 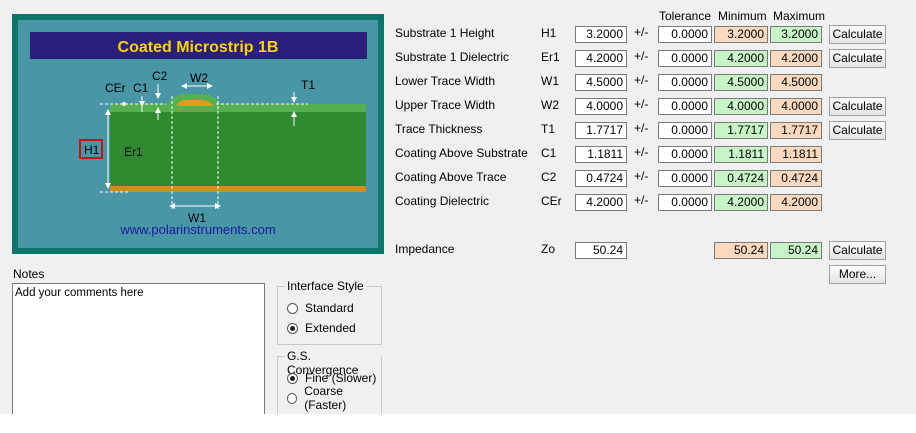 I want to click on param-max-c1: 1.1811, so click(x=796, y=154).